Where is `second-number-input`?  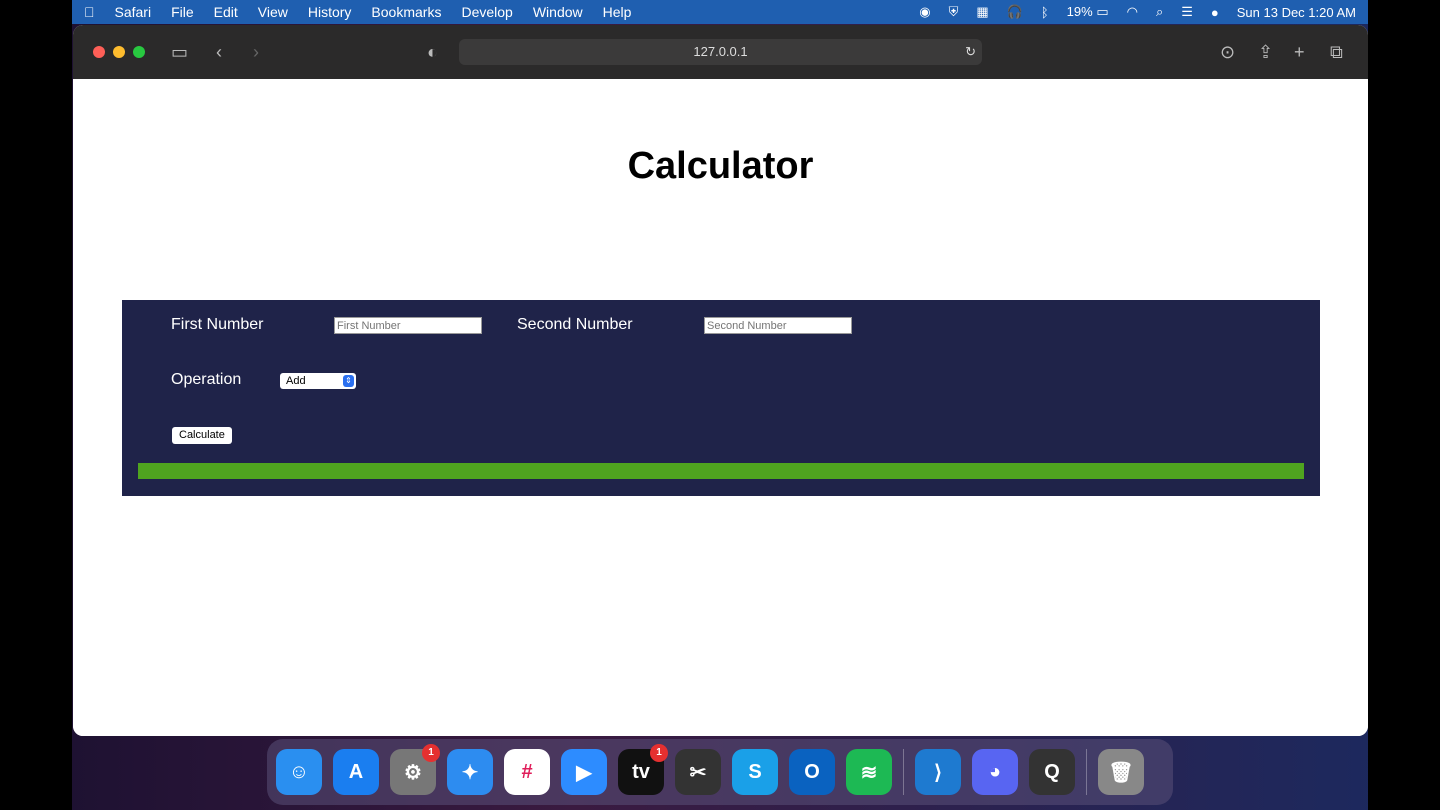 second-number-input is located at coordinates (778, 325).